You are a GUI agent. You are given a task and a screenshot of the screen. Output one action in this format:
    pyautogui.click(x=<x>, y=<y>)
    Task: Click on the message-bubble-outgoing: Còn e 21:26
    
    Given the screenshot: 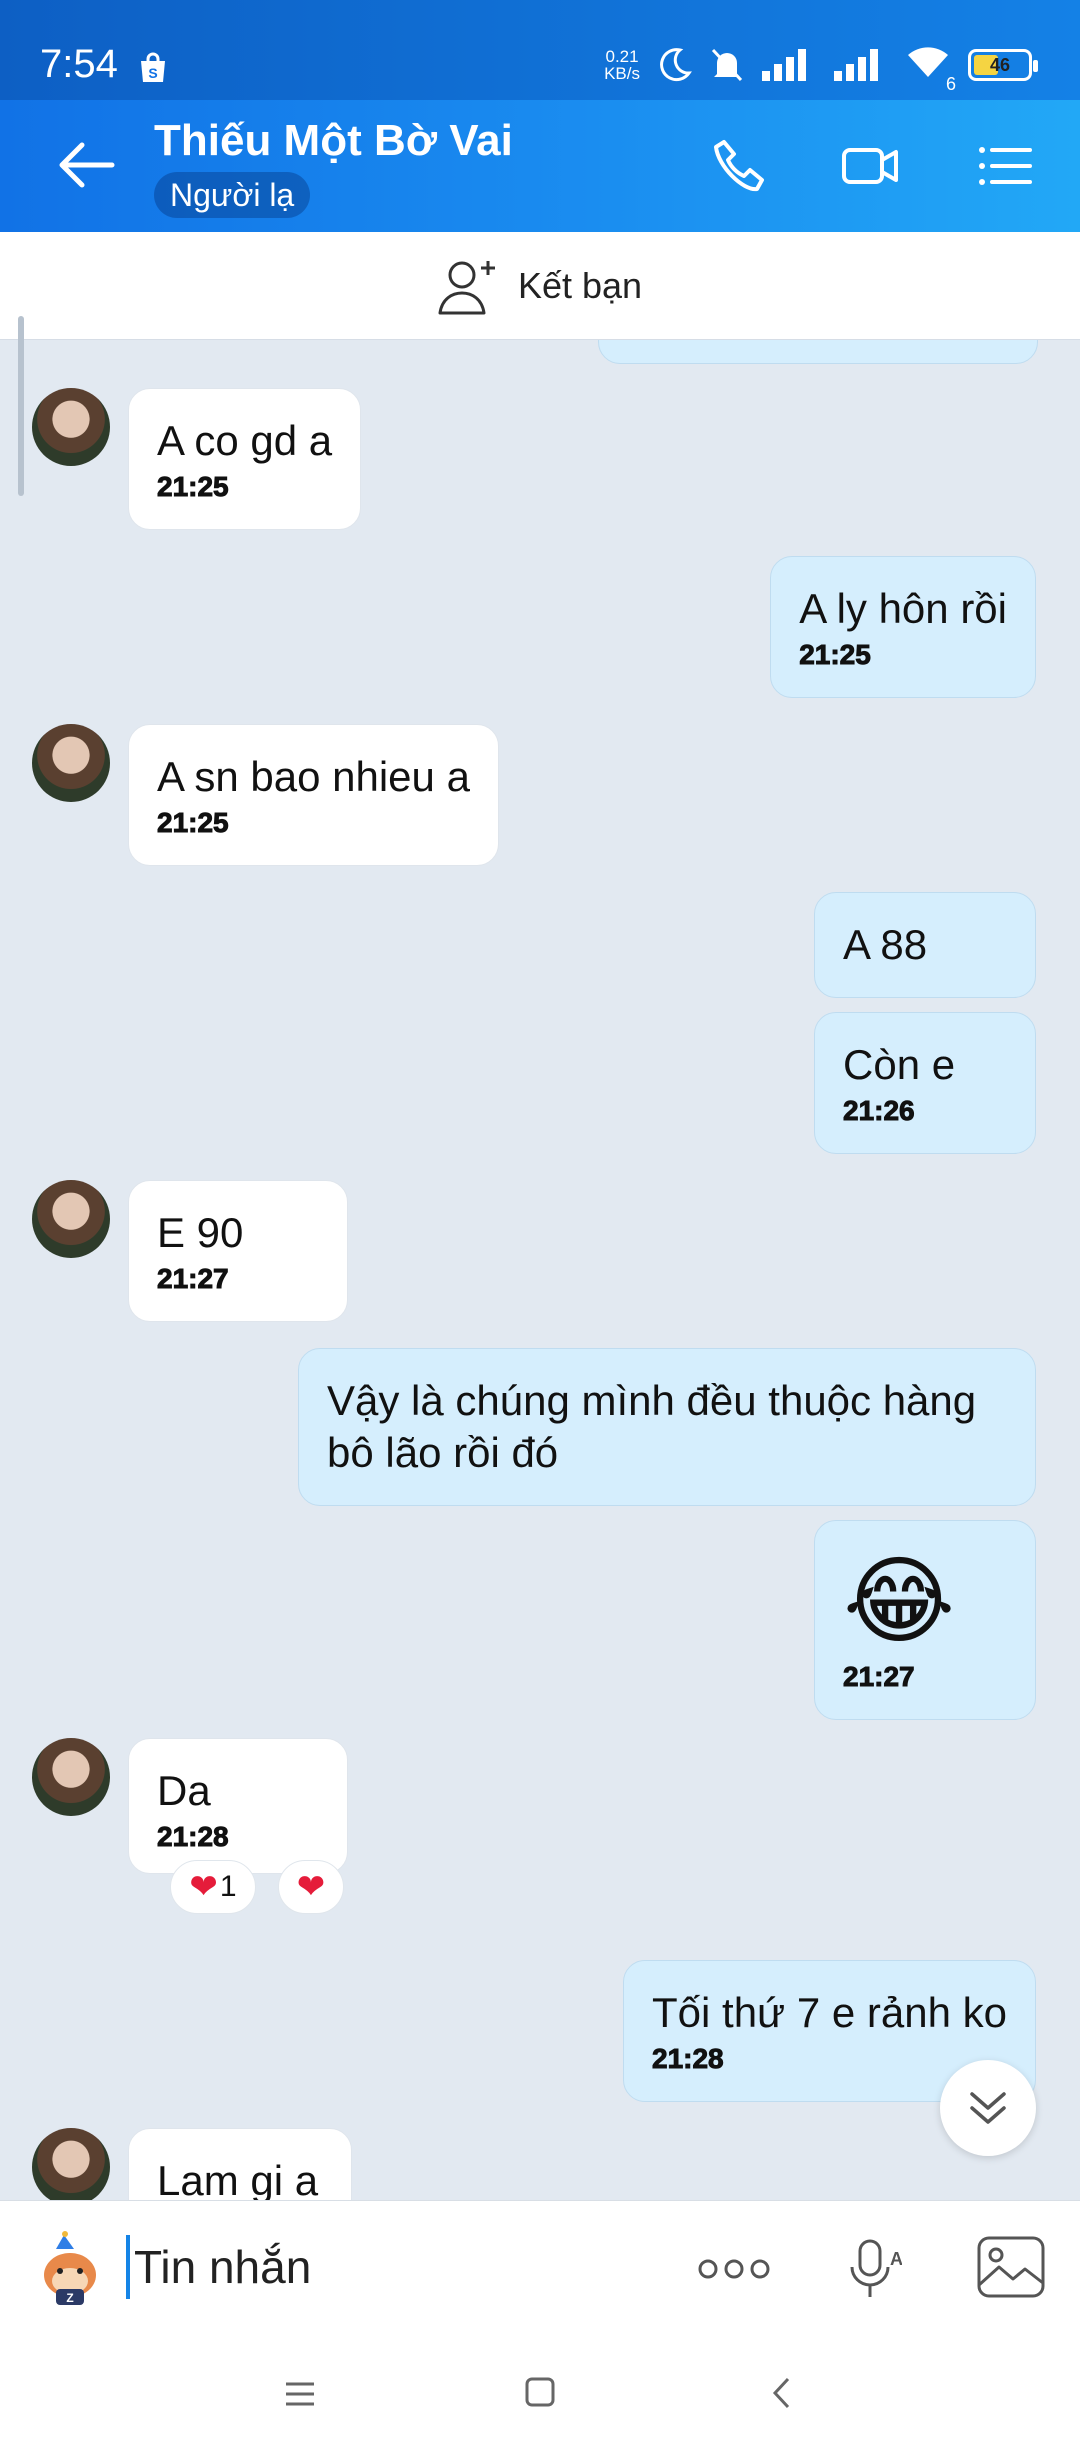 What is the action you would take?
    pyautogui.click(x=925, y=1083)
    